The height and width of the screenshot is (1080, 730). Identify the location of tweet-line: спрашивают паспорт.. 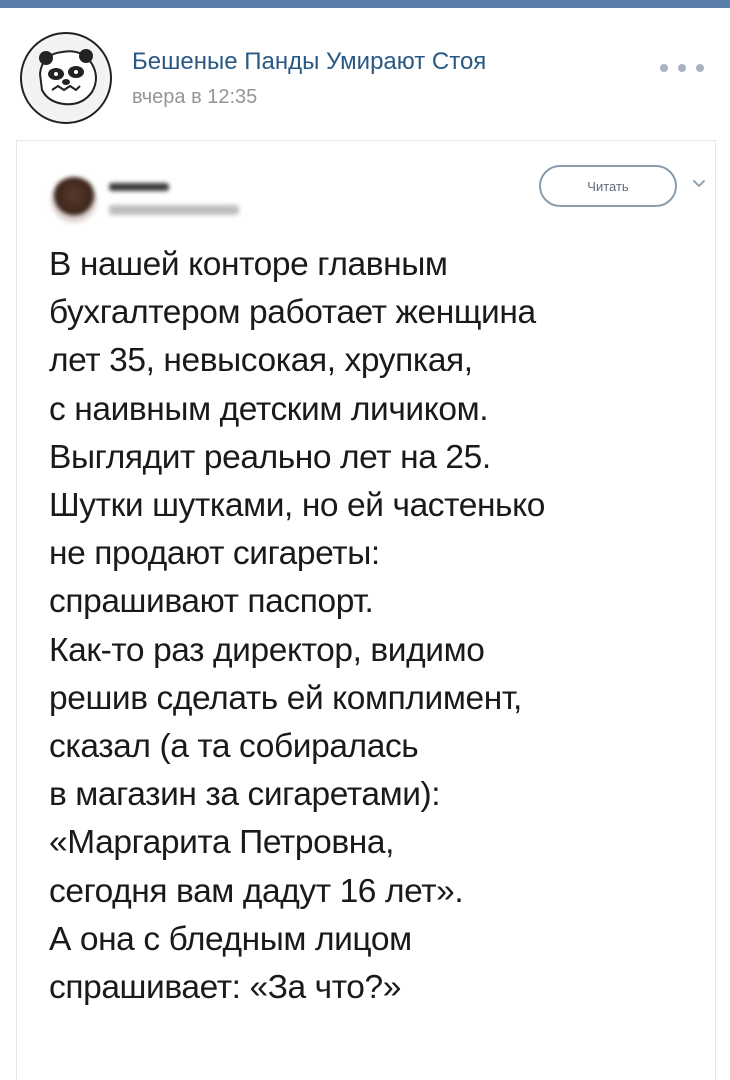
(211, 602).